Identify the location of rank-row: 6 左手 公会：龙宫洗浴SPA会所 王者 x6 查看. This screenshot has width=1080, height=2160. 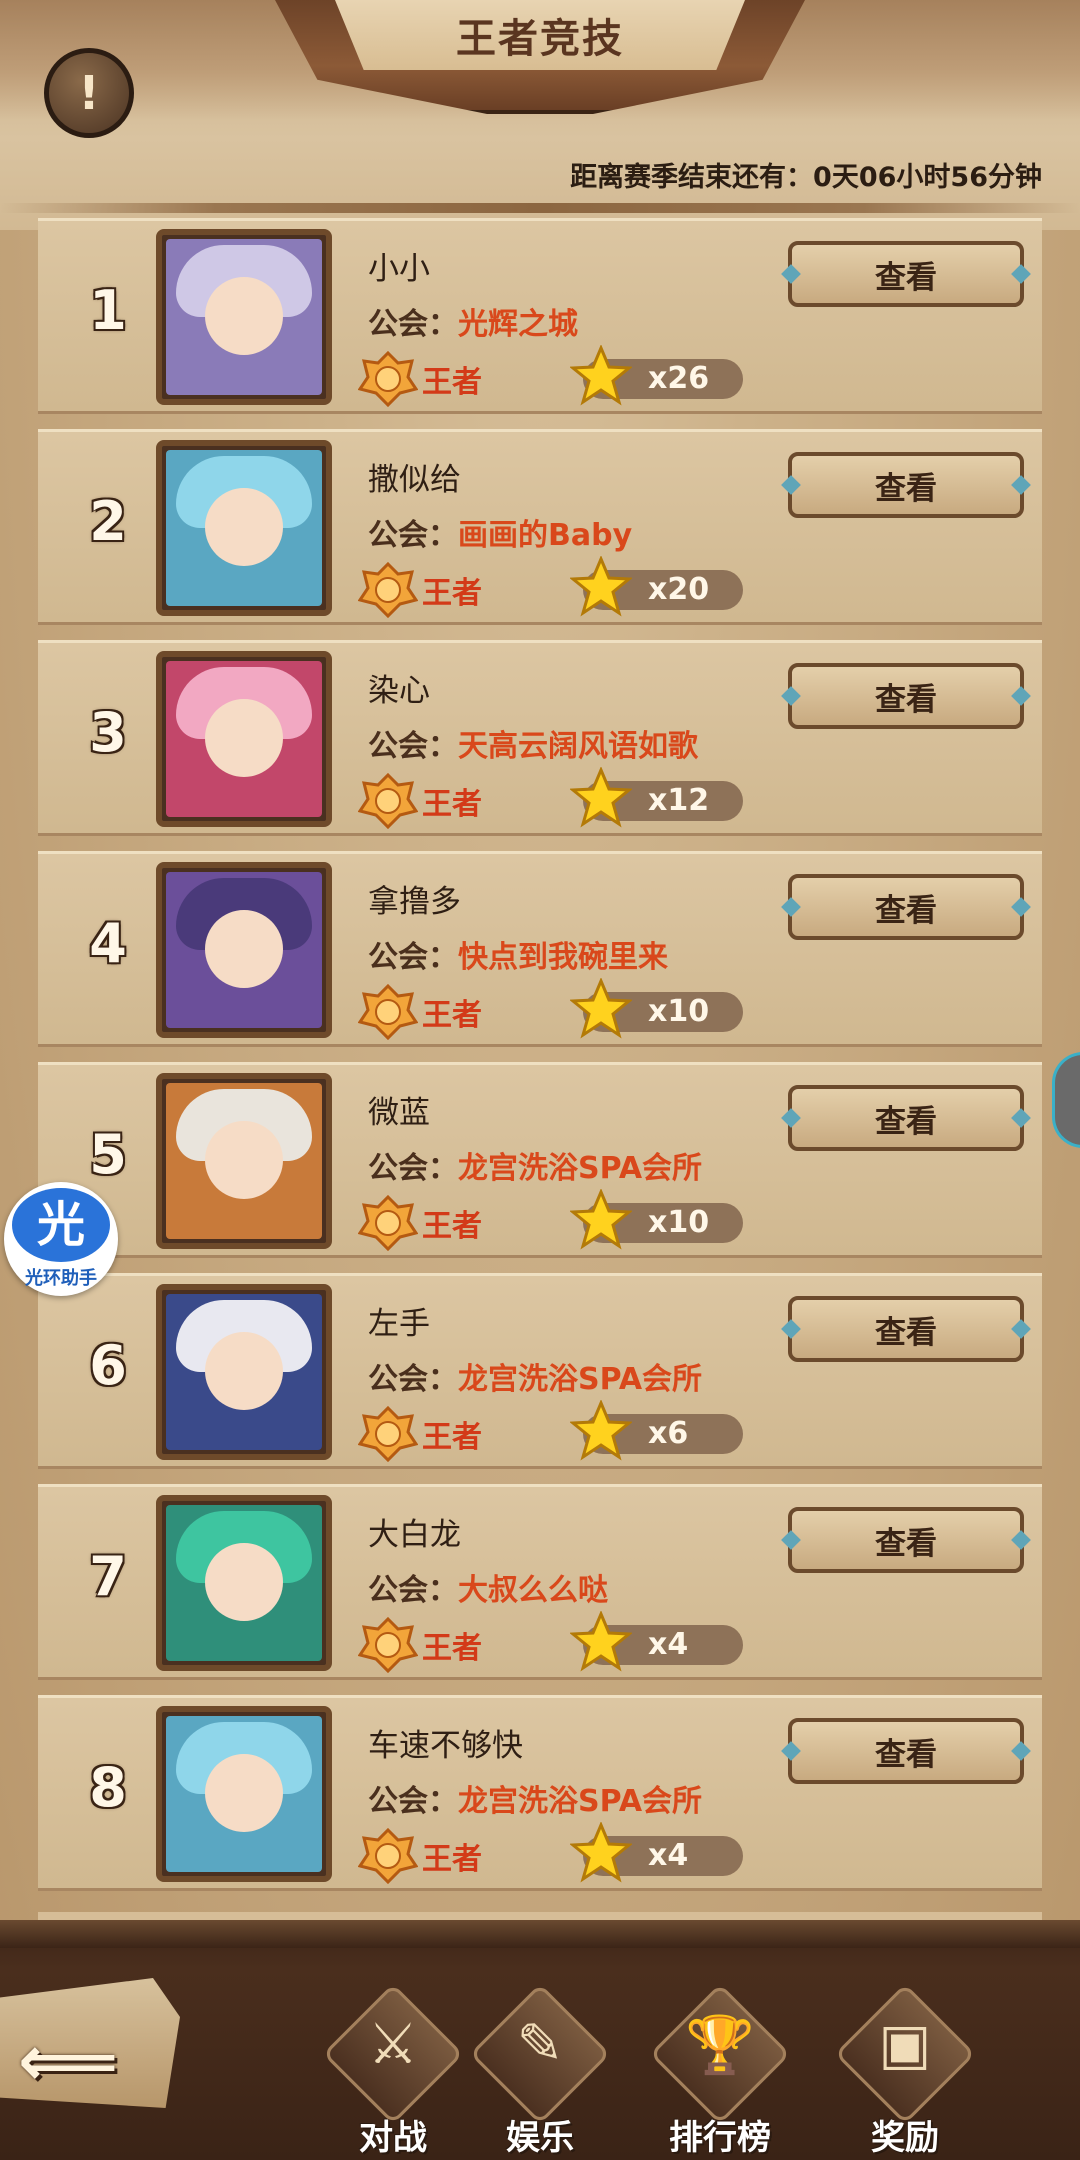
(540, 1371).